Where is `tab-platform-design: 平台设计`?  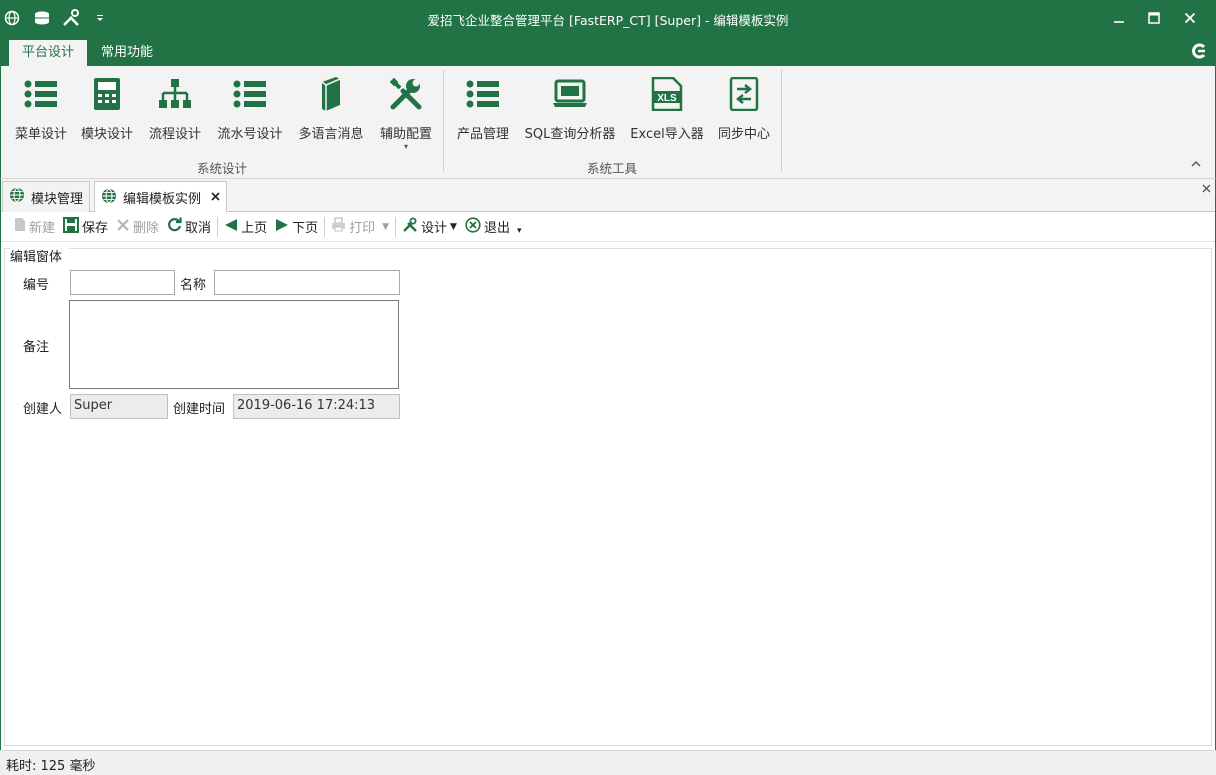 tab-platform-design: 平台设计 is located at coordinates (48, 53).